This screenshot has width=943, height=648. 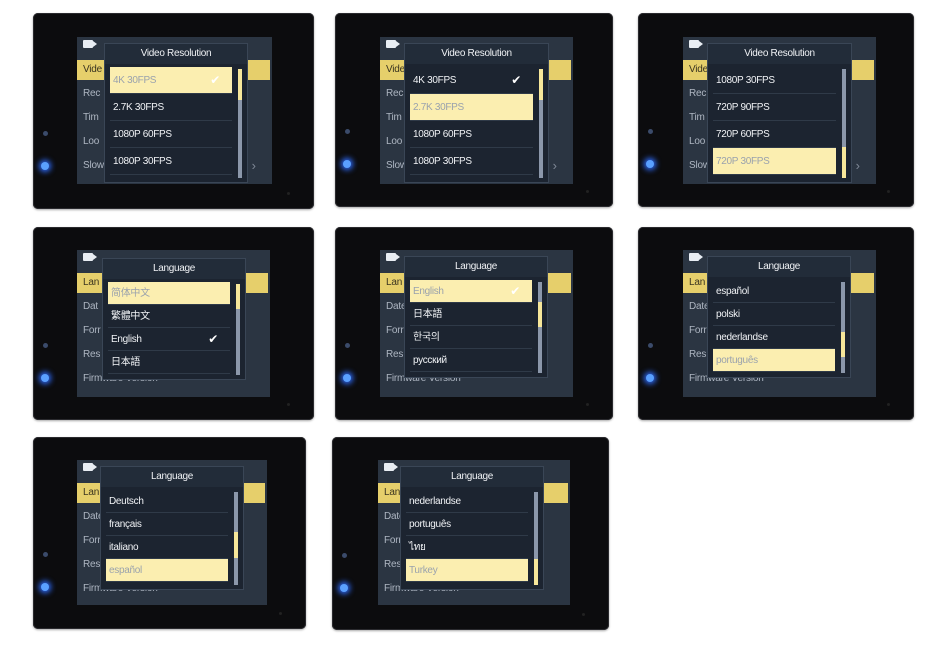 What do you see at coordinates (857, 165) in the screenshot?
I see `chevron-right-icon: ›` at bounding box center [857, 165].